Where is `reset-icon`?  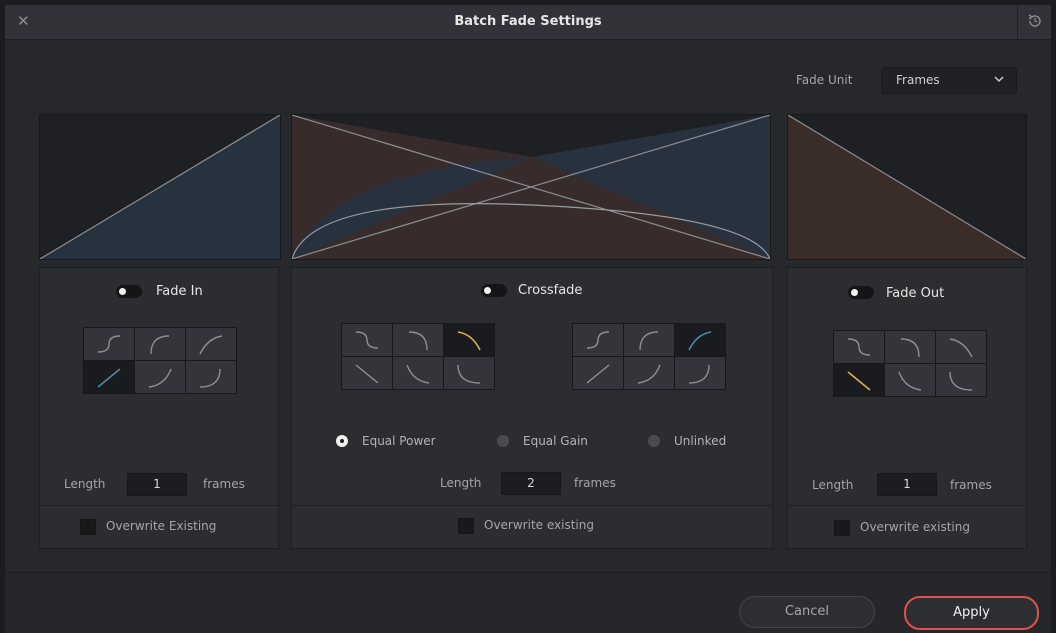
reset-icon is located at coordinates (1035, 21).